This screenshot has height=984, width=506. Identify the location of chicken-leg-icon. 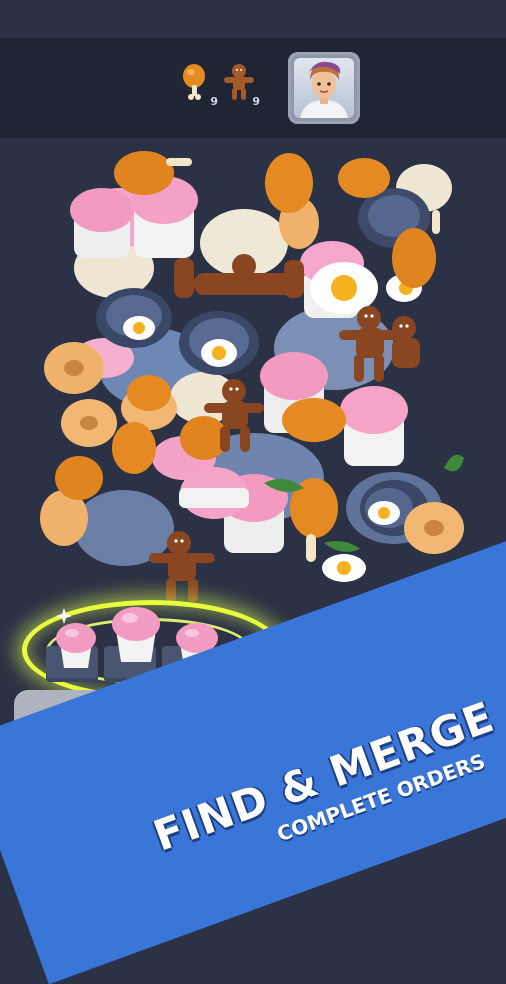
(194, 82).